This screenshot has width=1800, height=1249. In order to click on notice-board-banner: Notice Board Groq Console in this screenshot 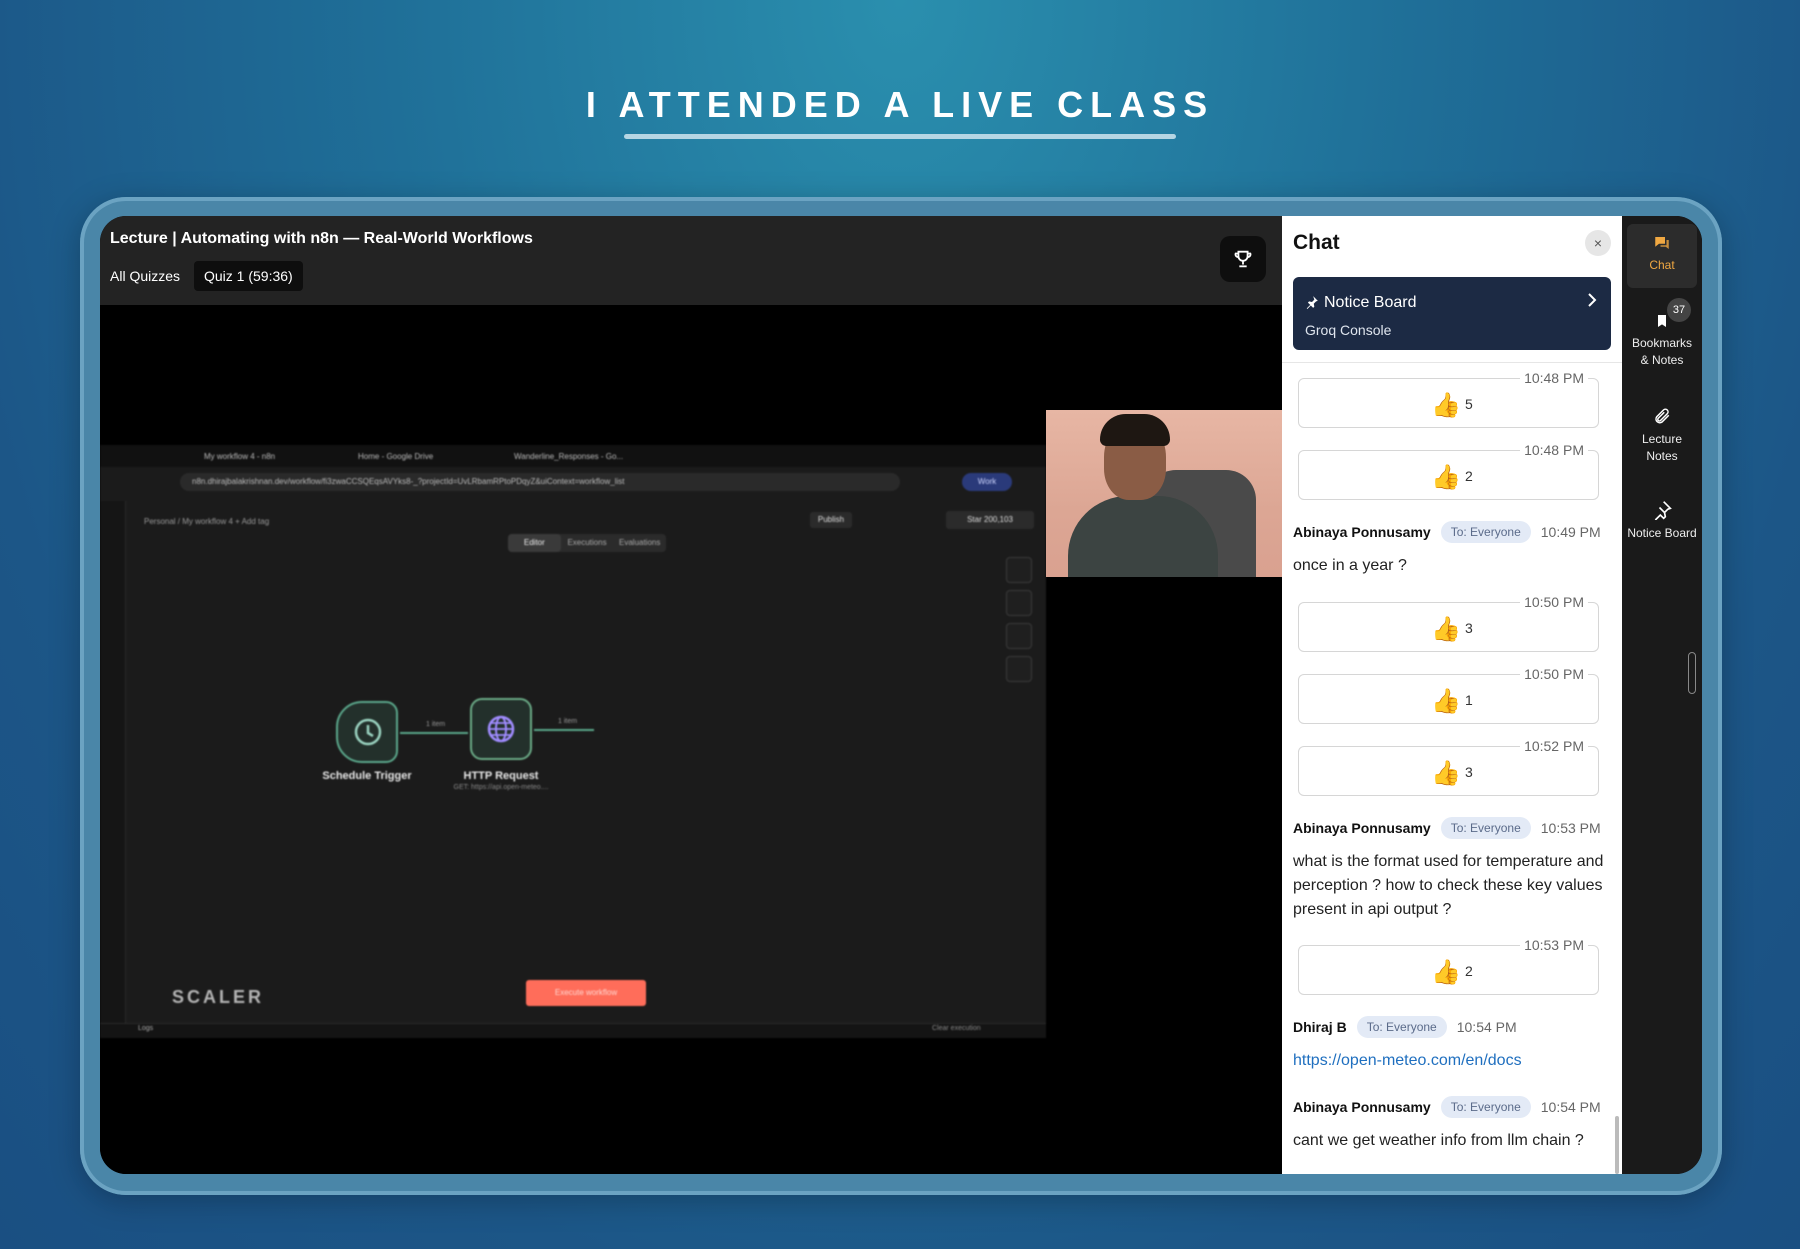, I will do `click(1452, 313)`.